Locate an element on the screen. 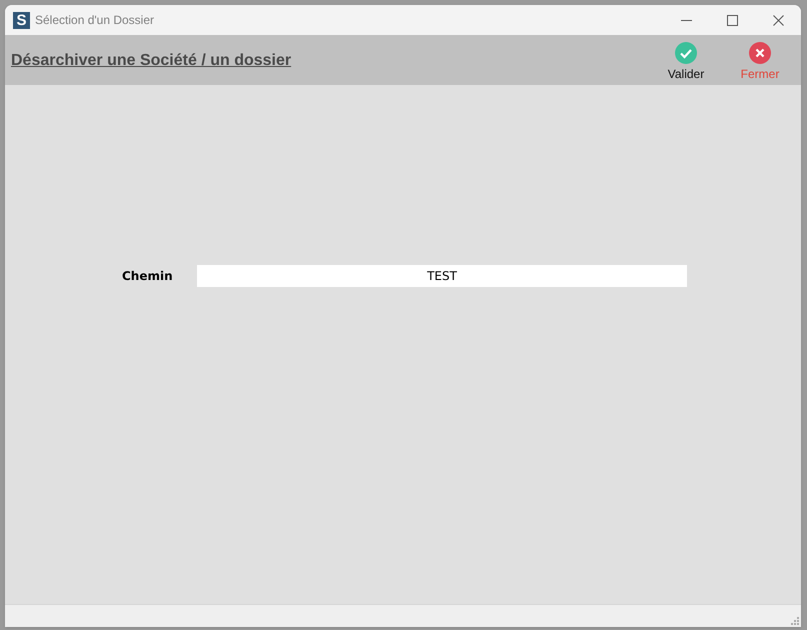 This screenshot has width=807, height=630. page-title: Désarchiver une Société / un dossier is located at coordinates (151, 60).